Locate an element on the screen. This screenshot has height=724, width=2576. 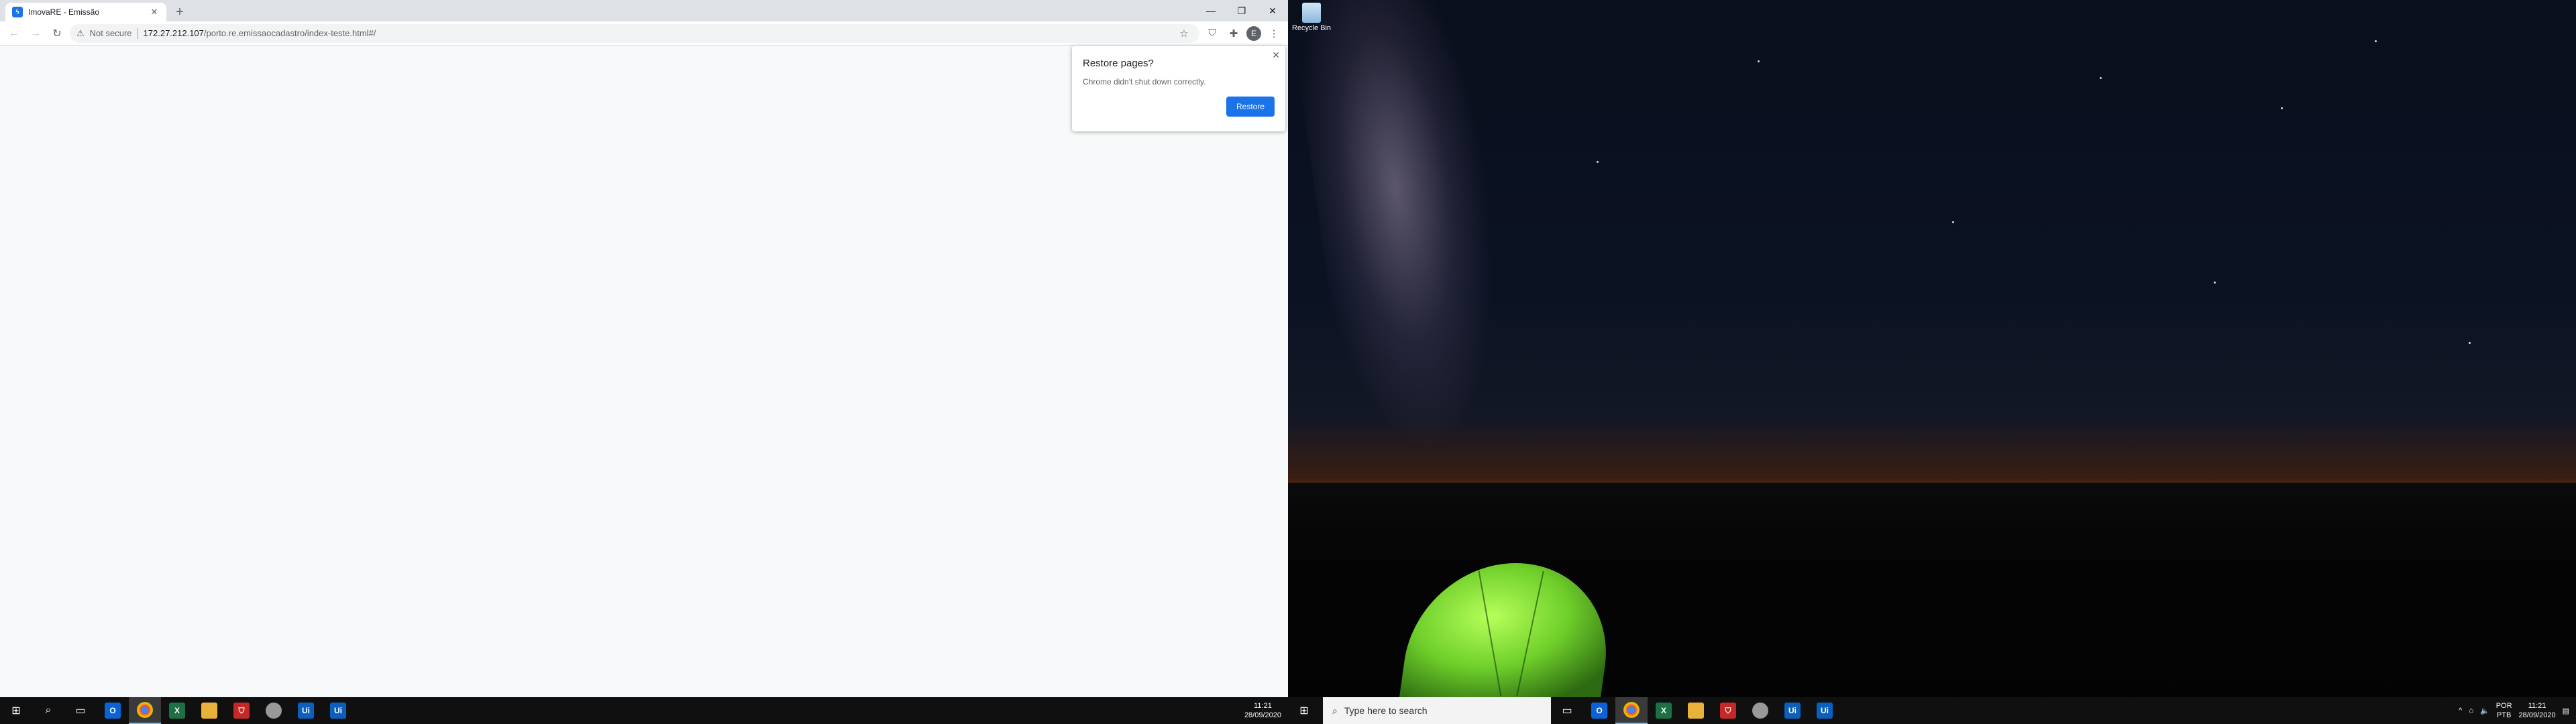
dialog-message: Chrome didn't shut down correctly. is located at coordinates (1144, 81).